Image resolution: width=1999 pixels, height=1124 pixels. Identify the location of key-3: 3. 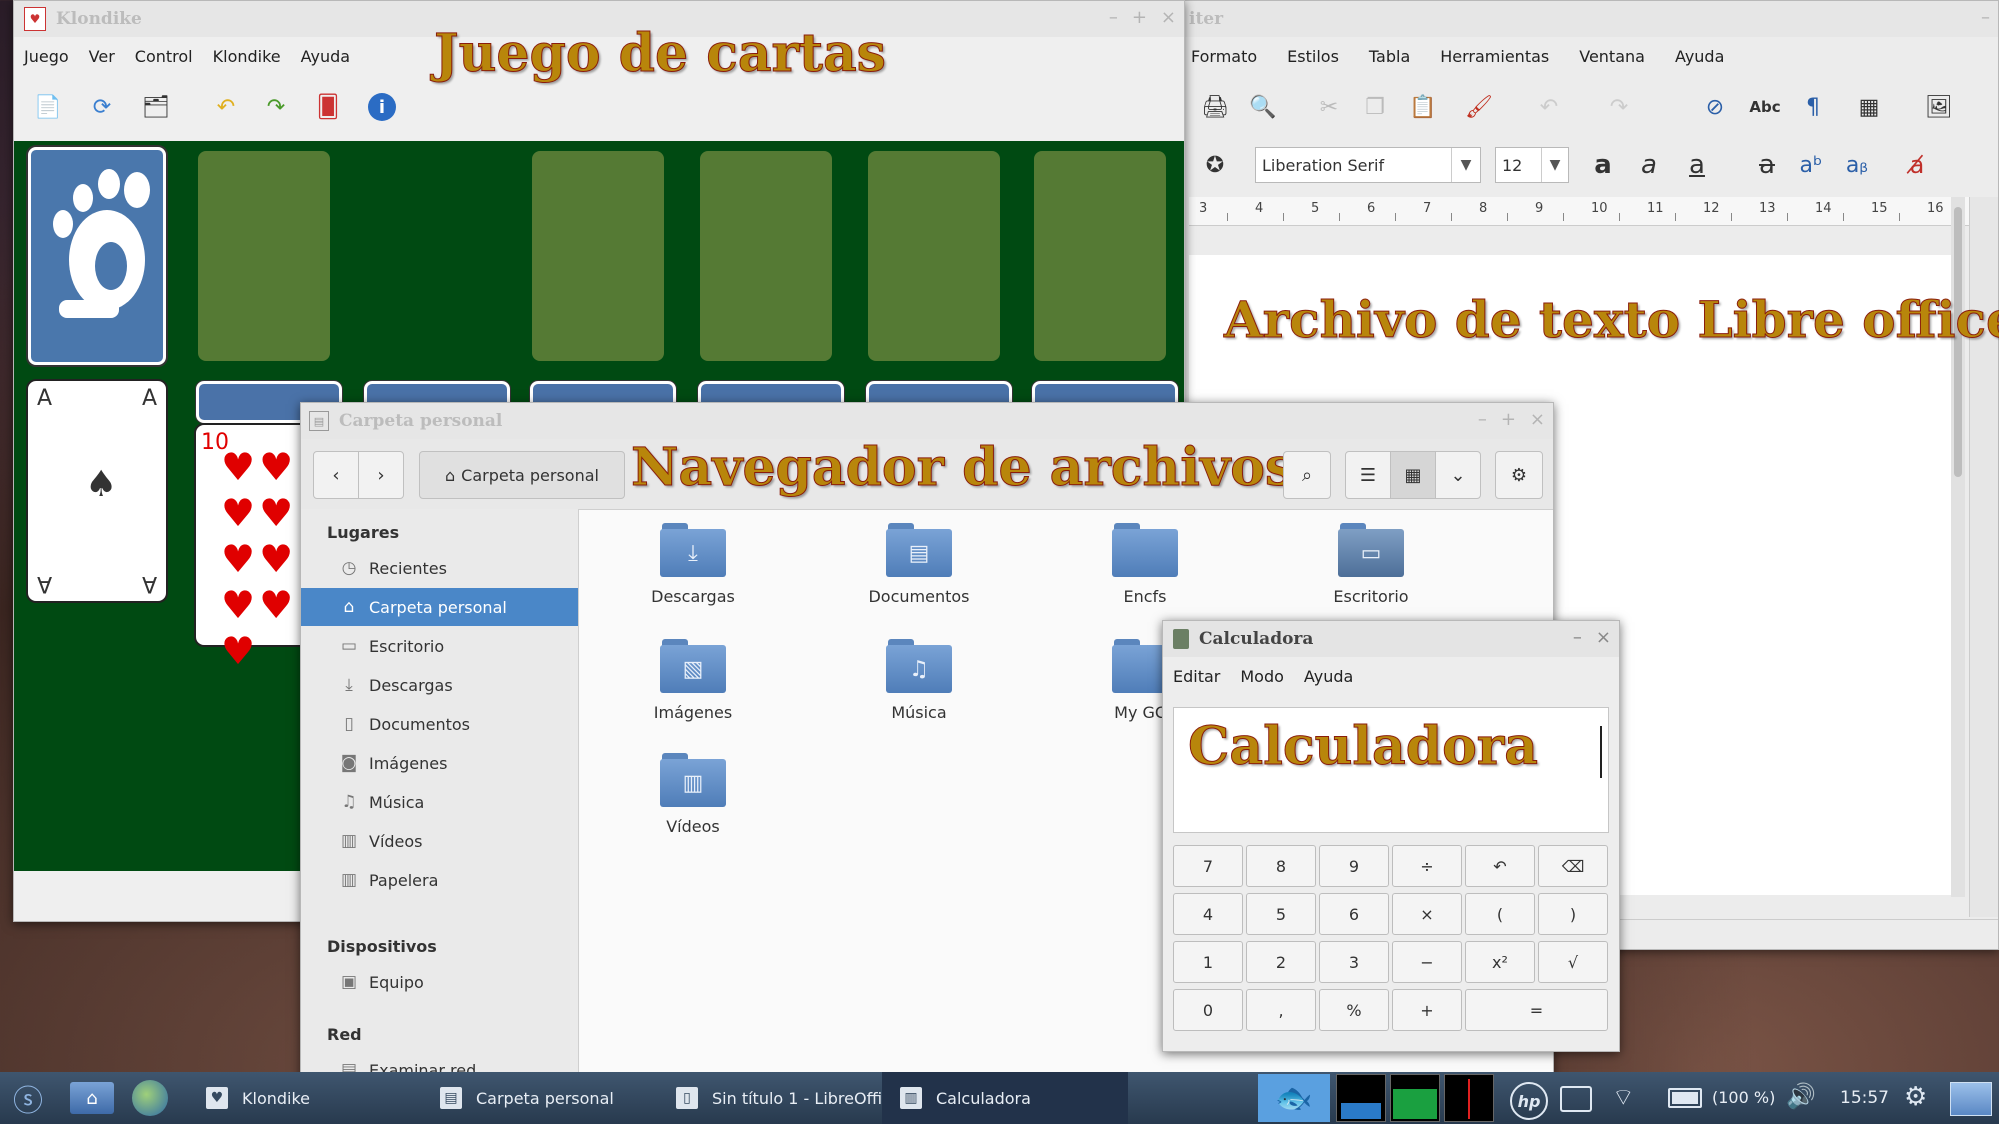
(1354, 962).